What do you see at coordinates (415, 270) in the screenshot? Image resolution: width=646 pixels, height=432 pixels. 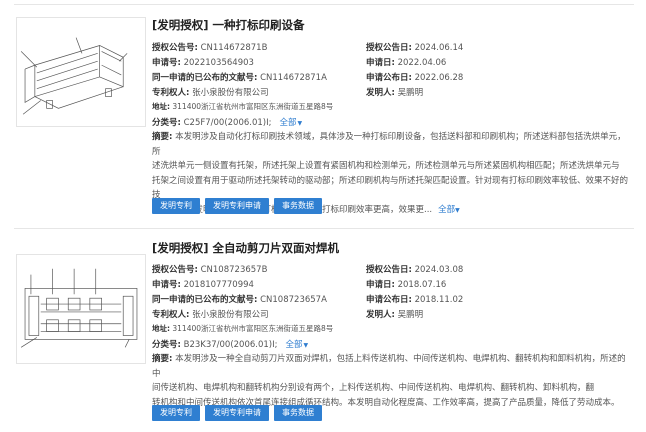 I see `grant-date-field: 授权公告日: 2024.03.08` at bounding box center [415, 270].